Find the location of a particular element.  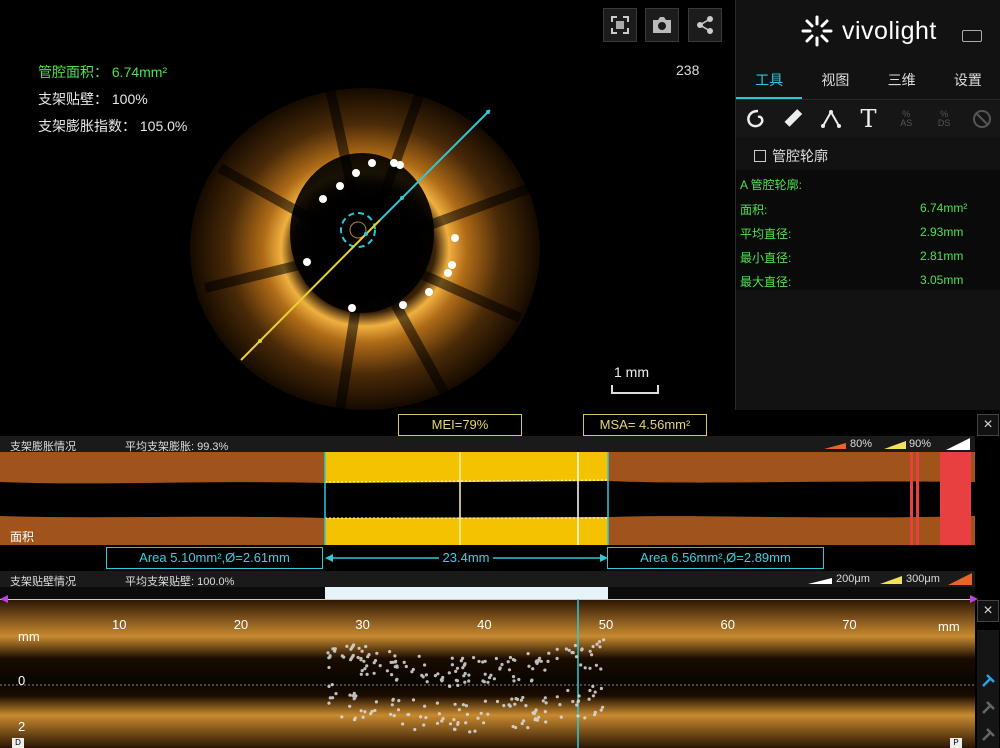

tab-settings: 设置 is located at coordinates (967, 80).